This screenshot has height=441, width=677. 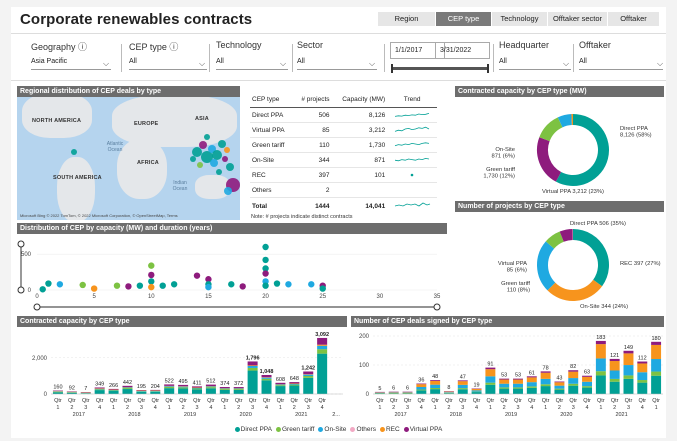 I want to click on tab-offtaker: Offtaker, so click(x=634, y=19).